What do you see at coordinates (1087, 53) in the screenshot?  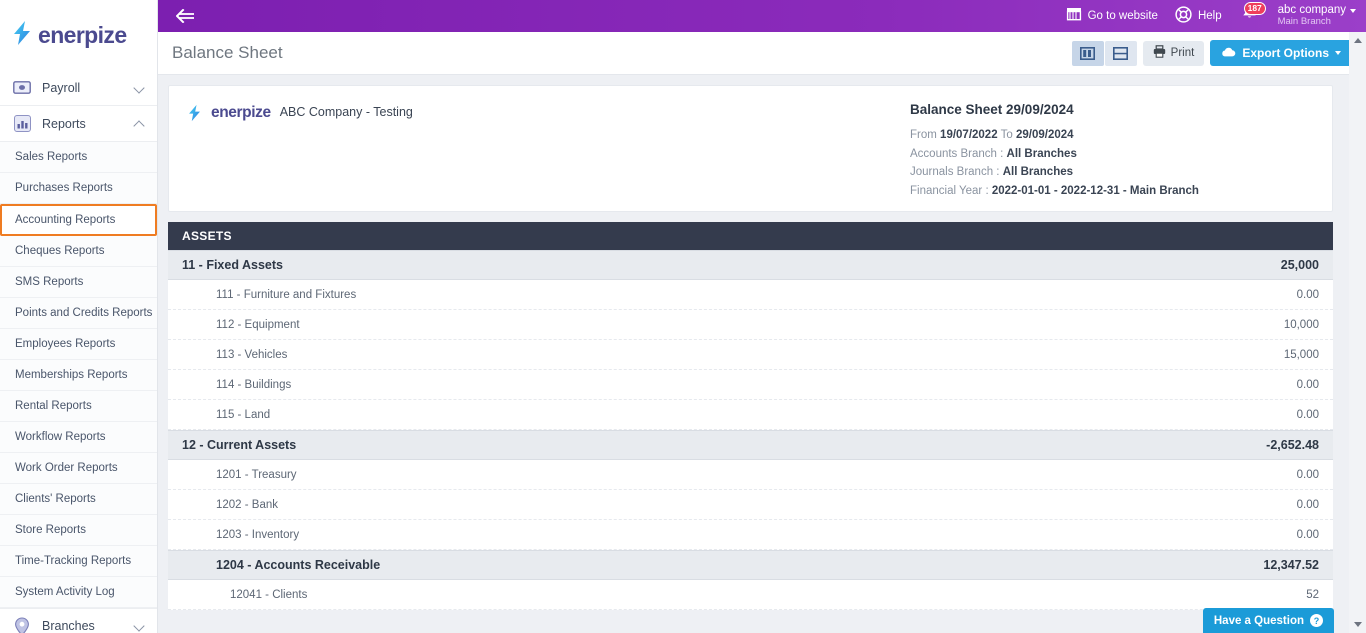 I see `view-columns-button` at bounding box center [1087, 53].